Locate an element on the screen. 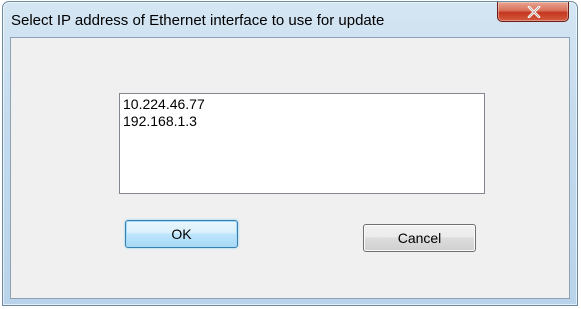  ok-button: OK is located at coordinates (181, 234).